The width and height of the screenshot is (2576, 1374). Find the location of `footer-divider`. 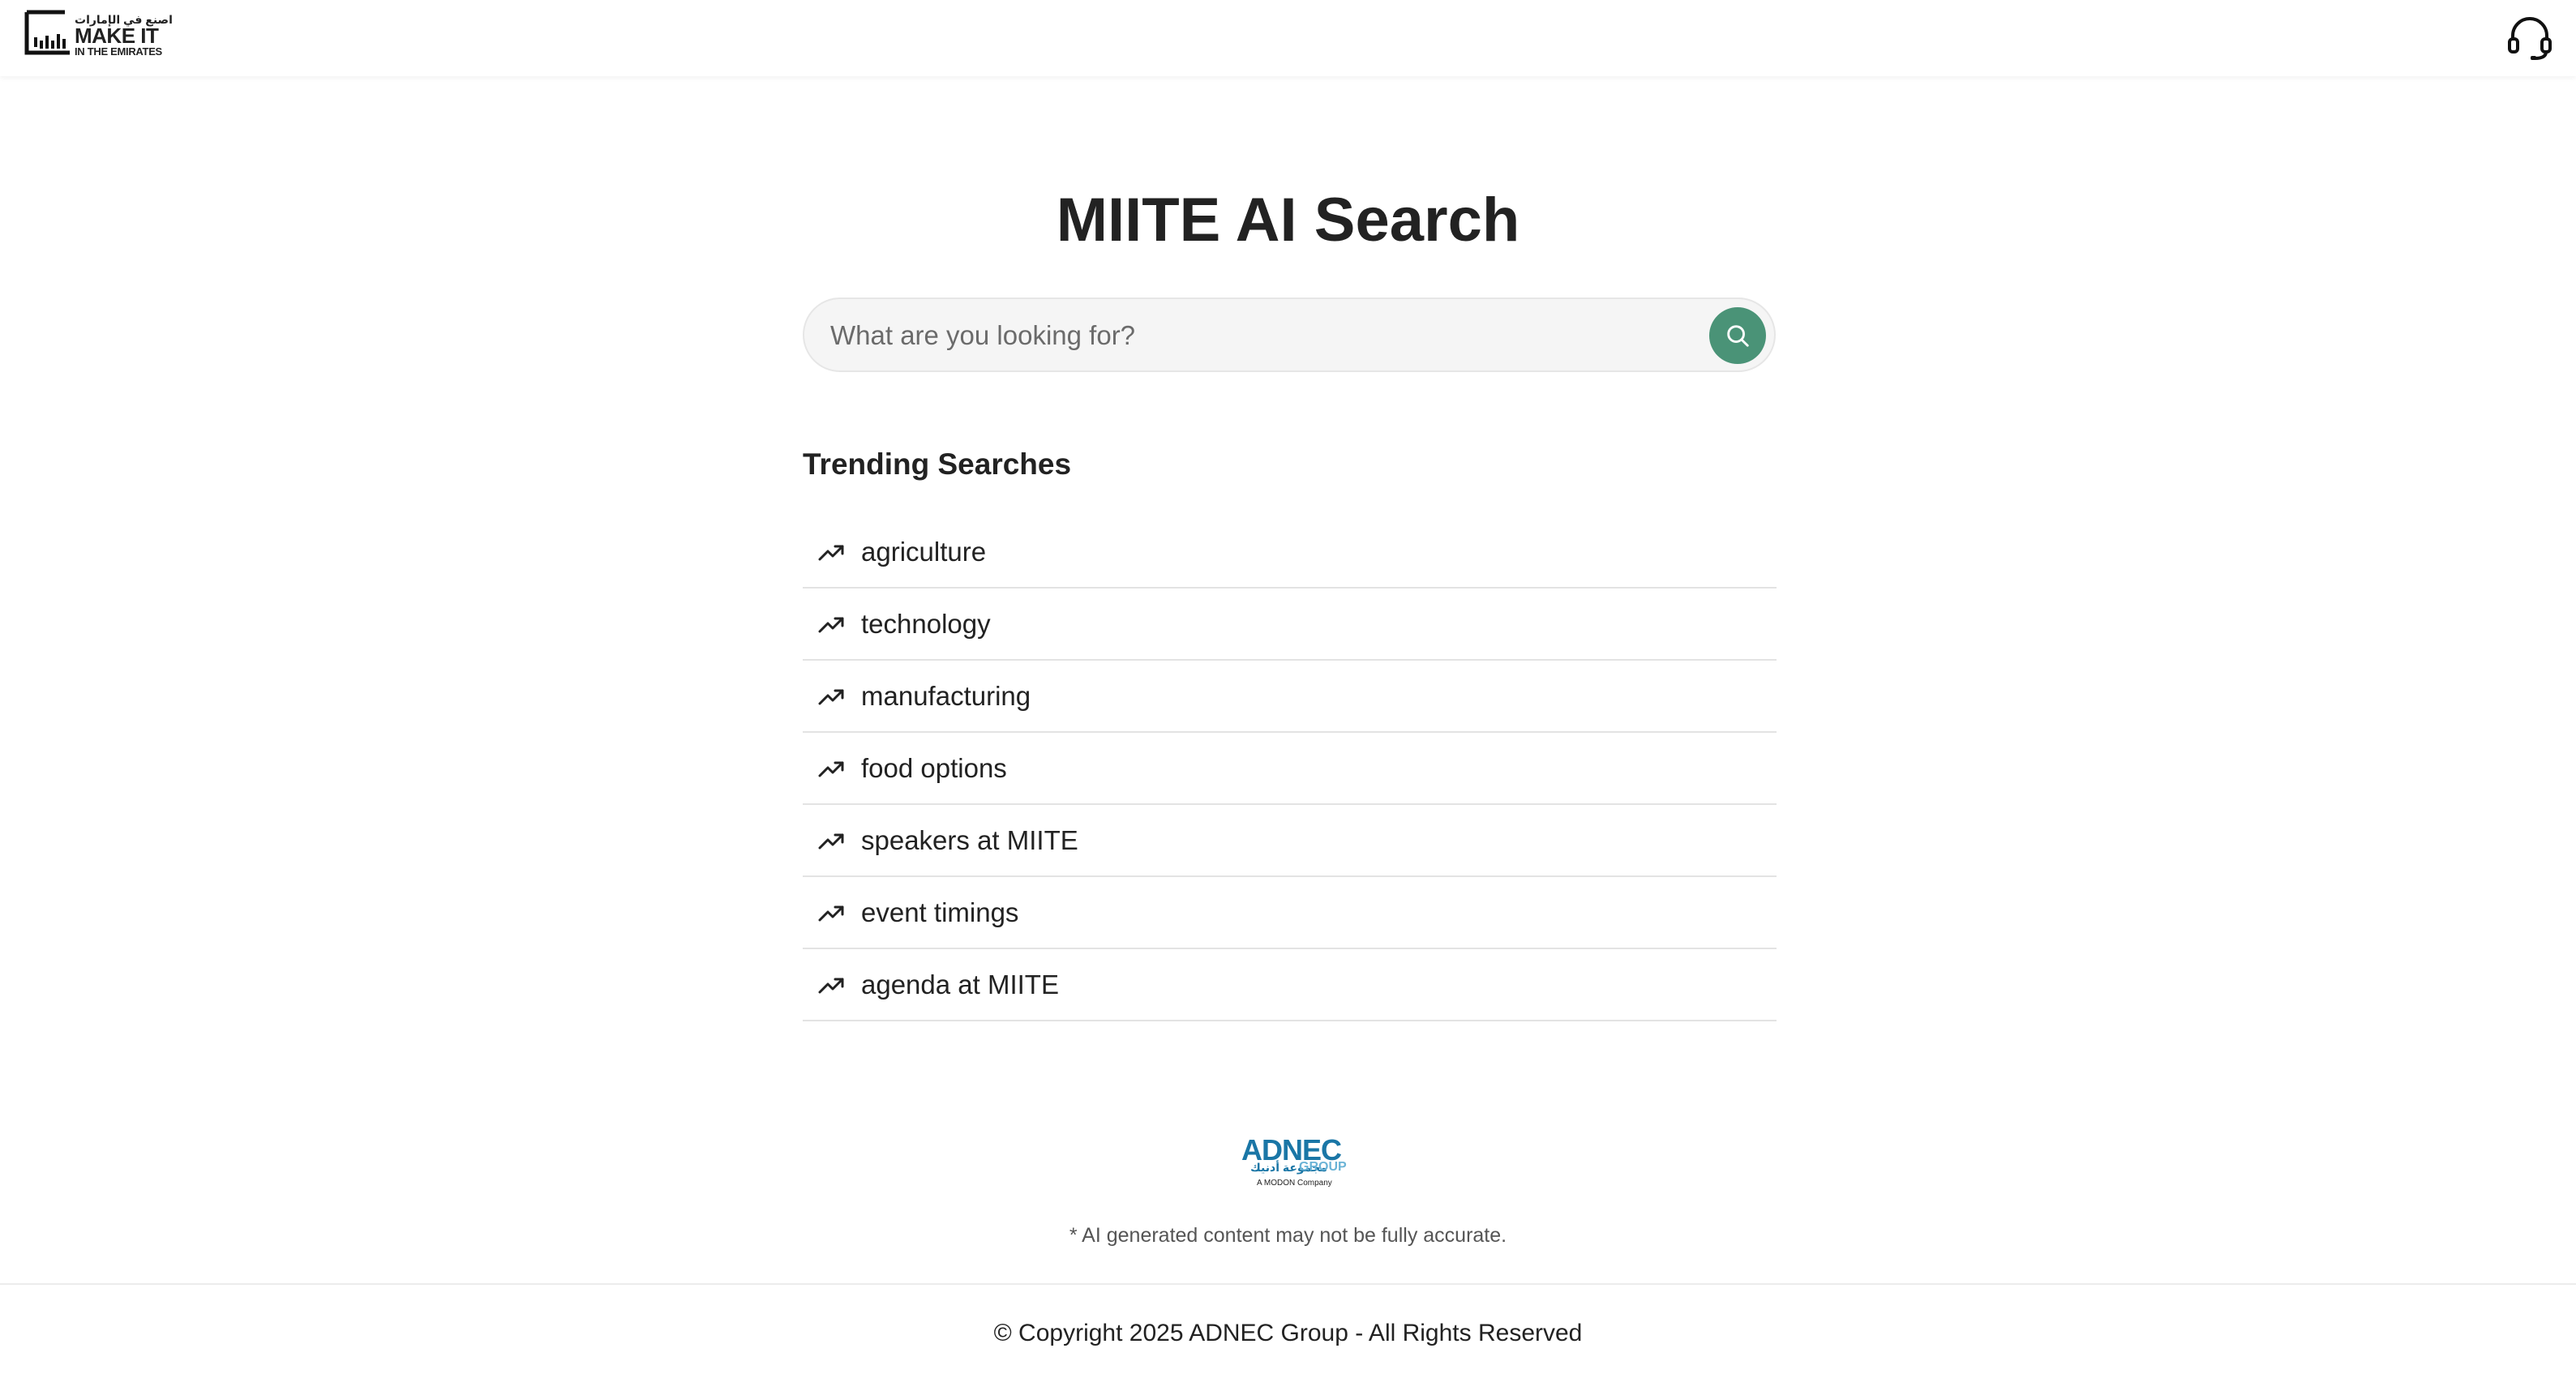

footer-divider is located at coordinates (1288, 1284).